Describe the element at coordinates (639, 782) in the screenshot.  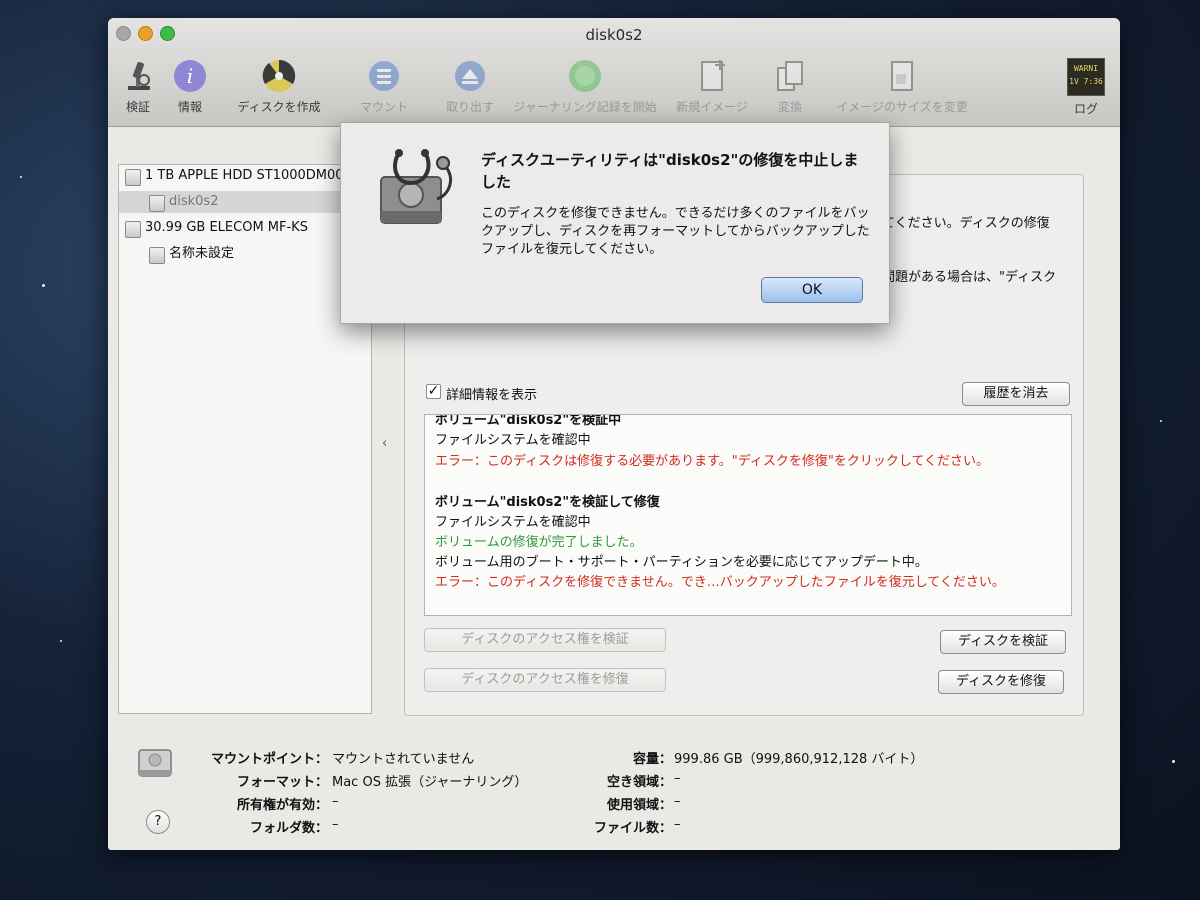
I see `info-label: 空き領域：` at that location.